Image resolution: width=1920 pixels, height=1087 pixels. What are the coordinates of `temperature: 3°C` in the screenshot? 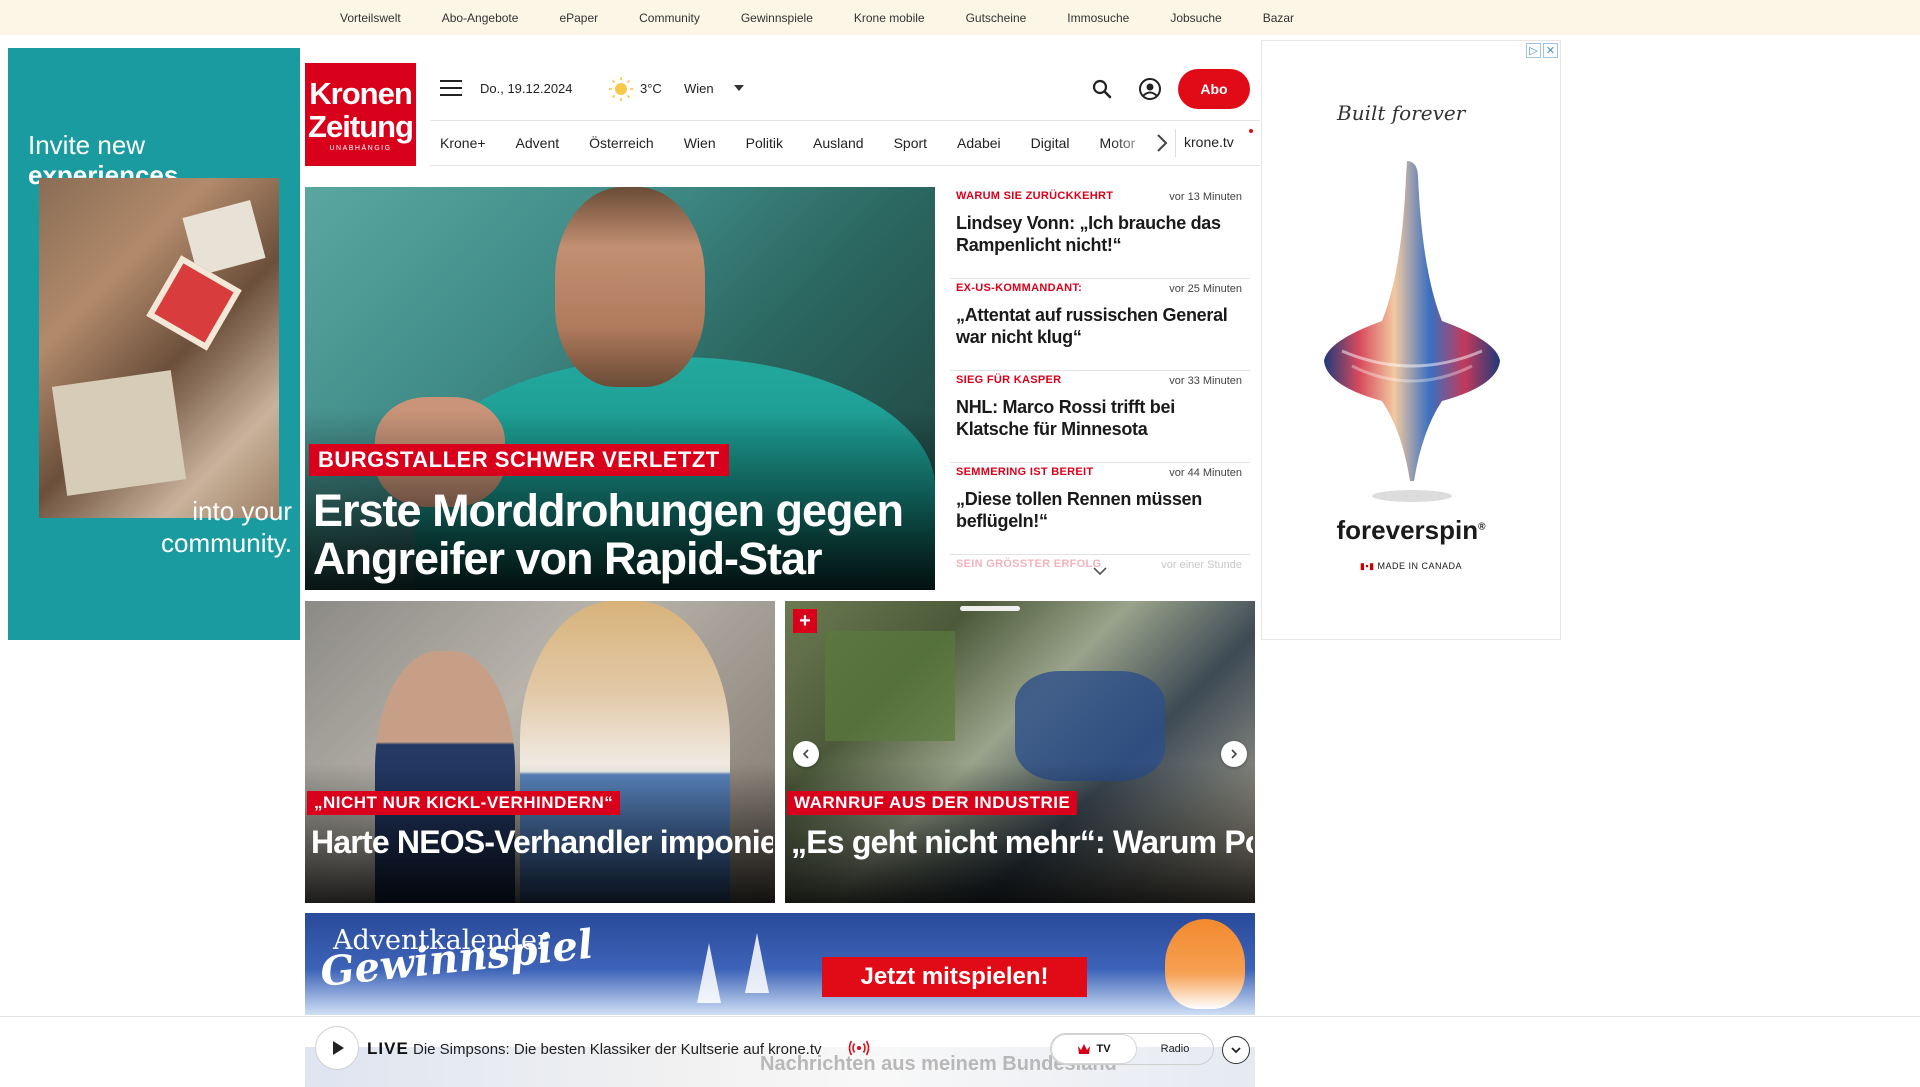 It's located at (651, 88).